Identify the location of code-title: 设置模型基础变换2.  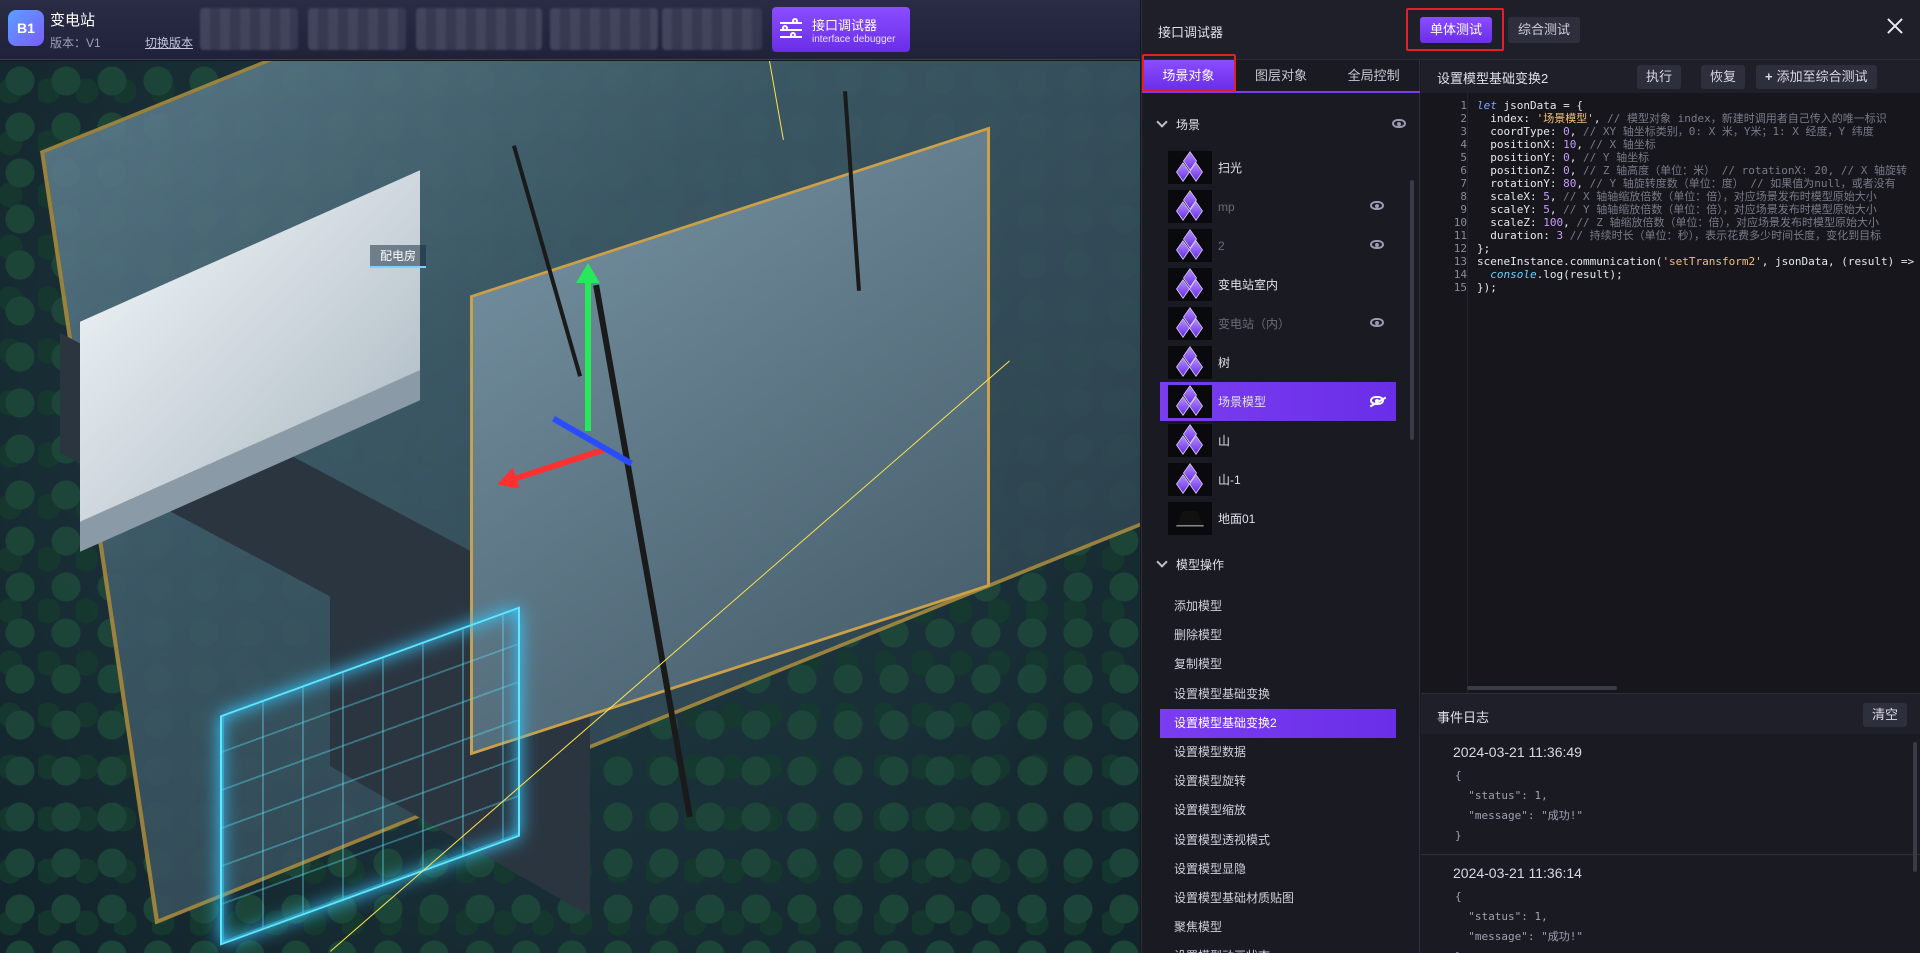
(1493, 78).